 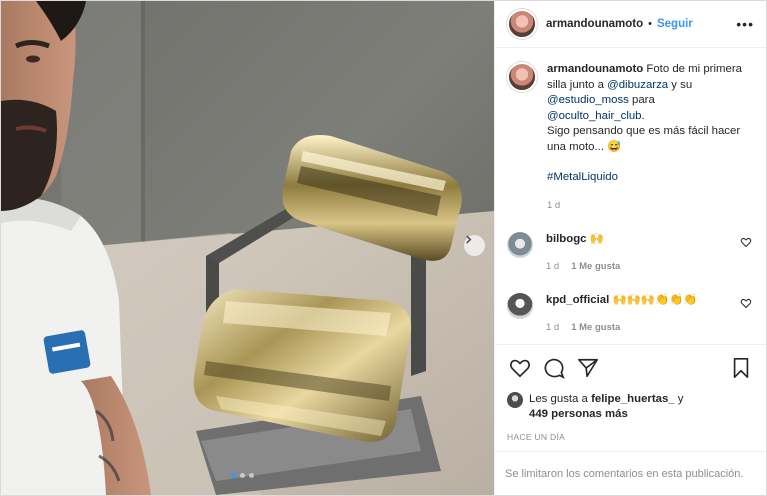 I want to click on comment-text: 🙌🙌🙌👏👏👏, so click(x=655, y=300).